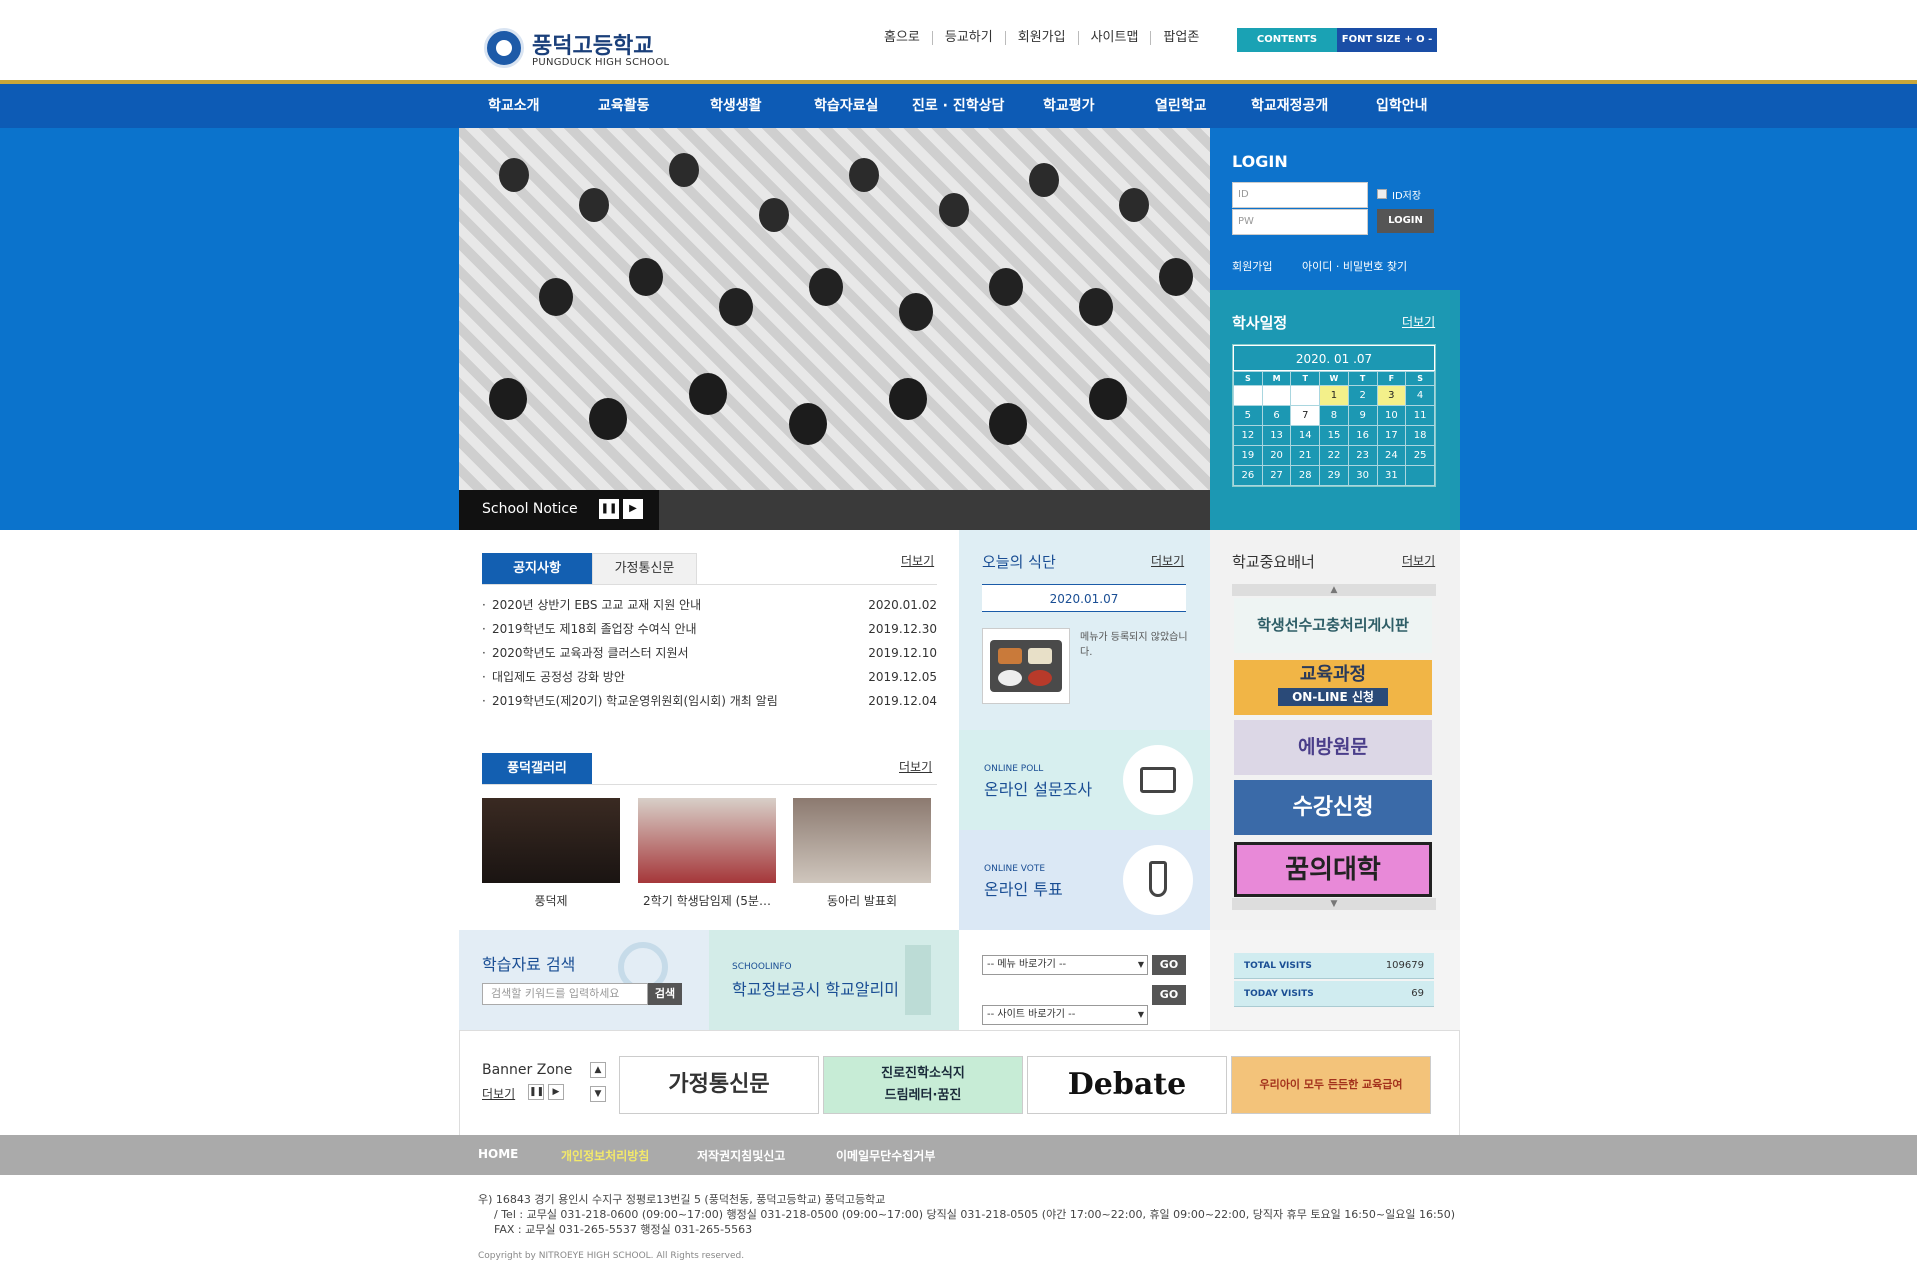 The height and width of the screenshot is (1283, 1917). What do you see at coordinates (1065, 965) in the screenshot?
I see `menu-select: -- 메뉴 바로가기 --` at bounding box center [1065, 965].